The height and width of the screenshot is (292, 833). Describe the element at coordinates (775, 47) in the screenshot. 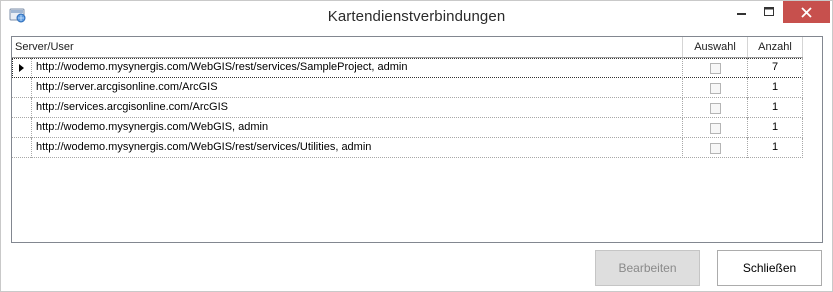

I see `column-header-anzahl: Anzahl` at that location.